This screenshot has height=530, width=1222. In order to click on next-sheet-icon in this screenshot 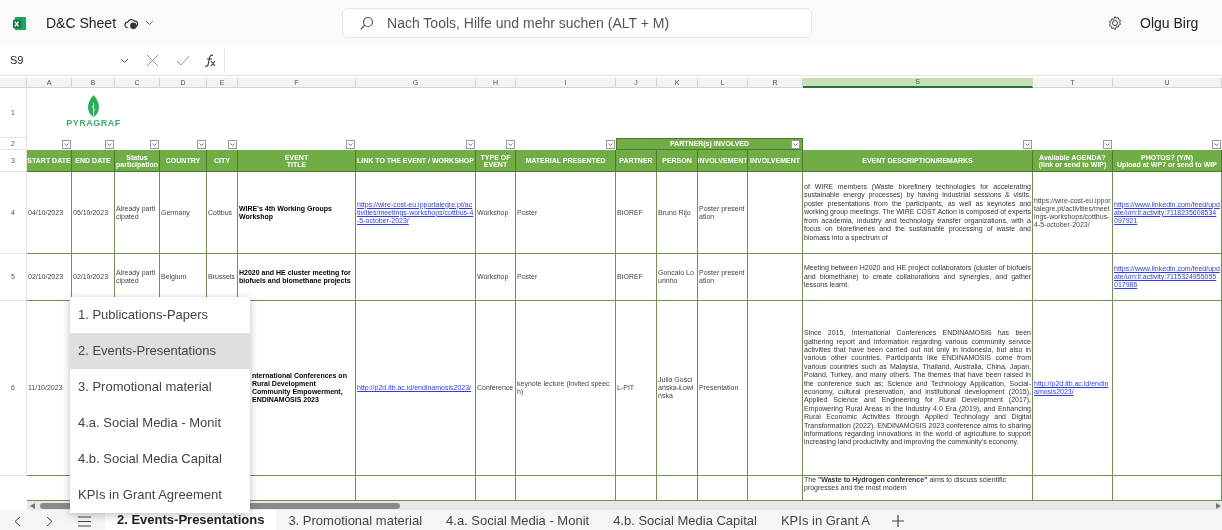, I will do `click(49, 521)`.